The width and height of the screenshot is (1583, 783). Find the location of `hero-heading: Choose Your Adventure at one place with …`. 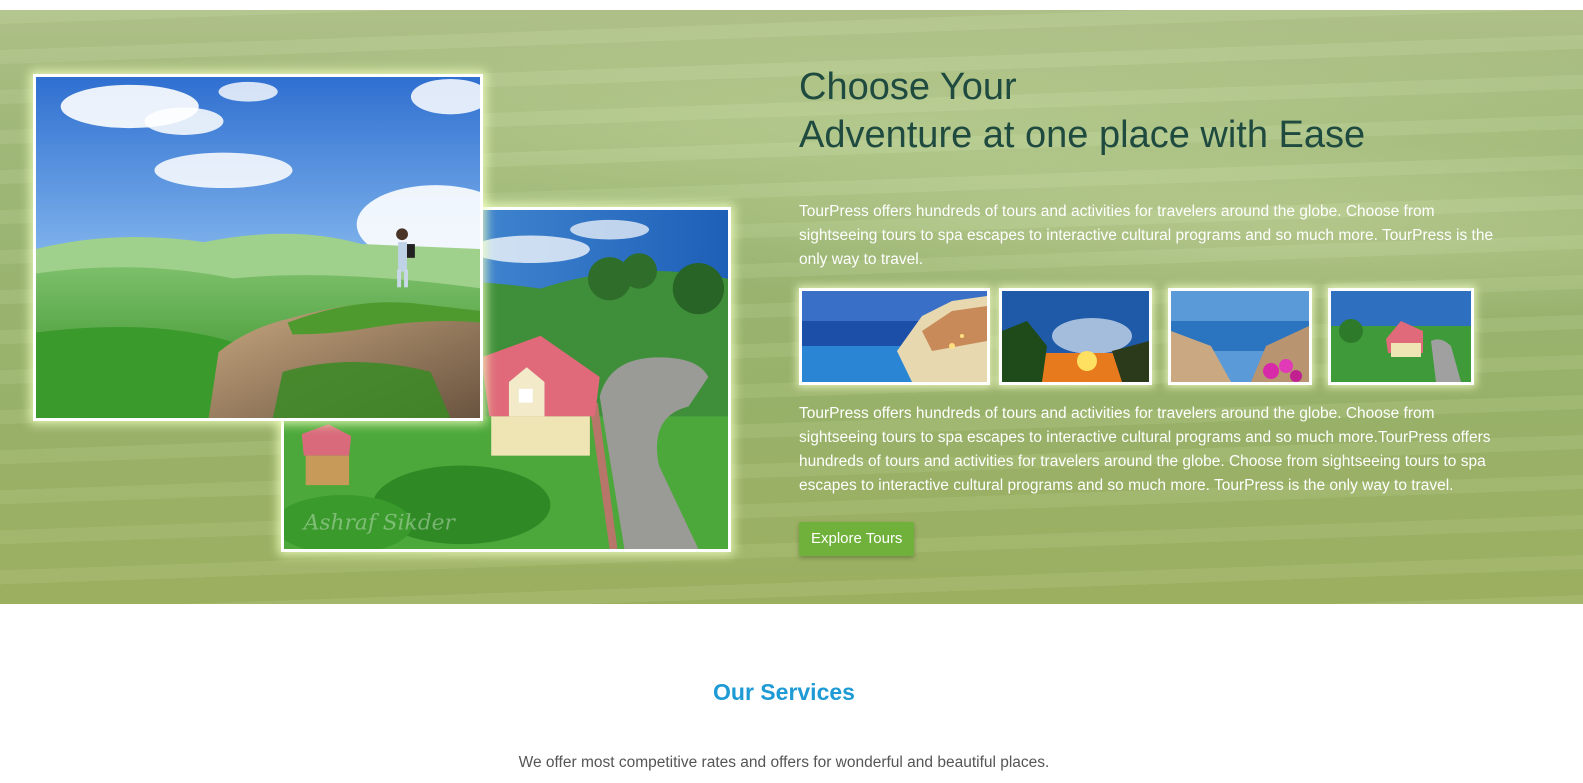

hero-heading: Choose Your Adventure at one place with … is located at coordinates (1169, 111).